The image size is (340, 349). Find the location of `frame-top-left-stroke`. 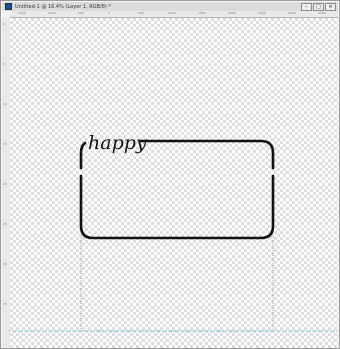

frame-top-left-stroke is located at coordinates (83, 155).